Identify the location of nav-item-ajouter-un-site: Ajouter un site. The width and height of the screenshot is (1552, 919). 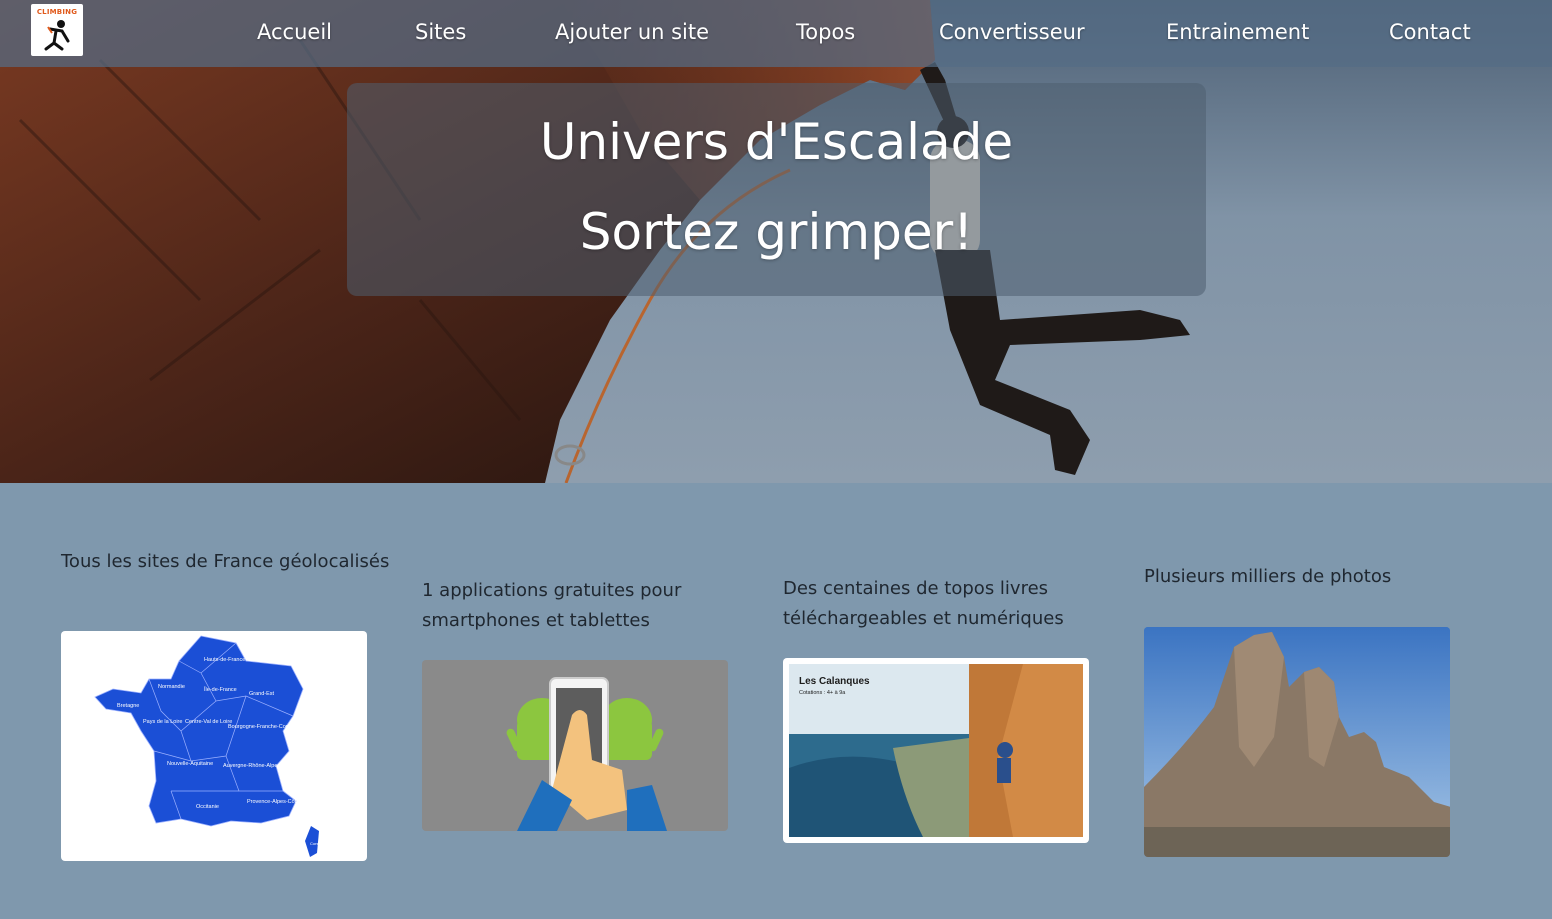
(632, 32).